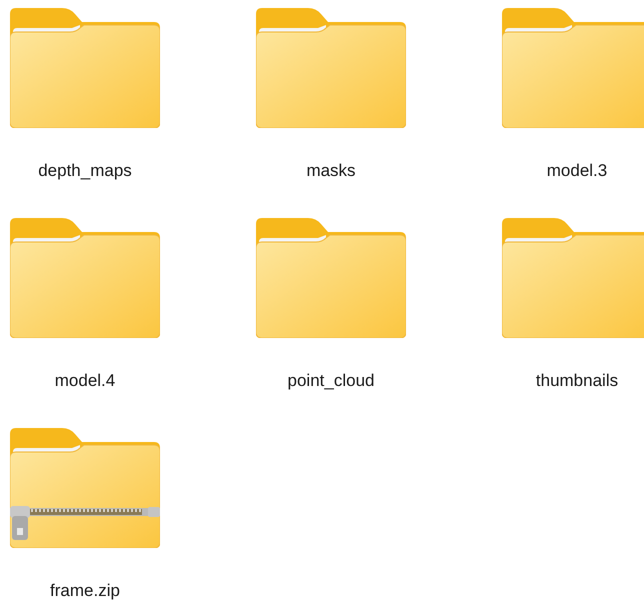  Describe the element at coordinates (85, 171) in the screenshot. I see `file-name: depth_maps` at that location.